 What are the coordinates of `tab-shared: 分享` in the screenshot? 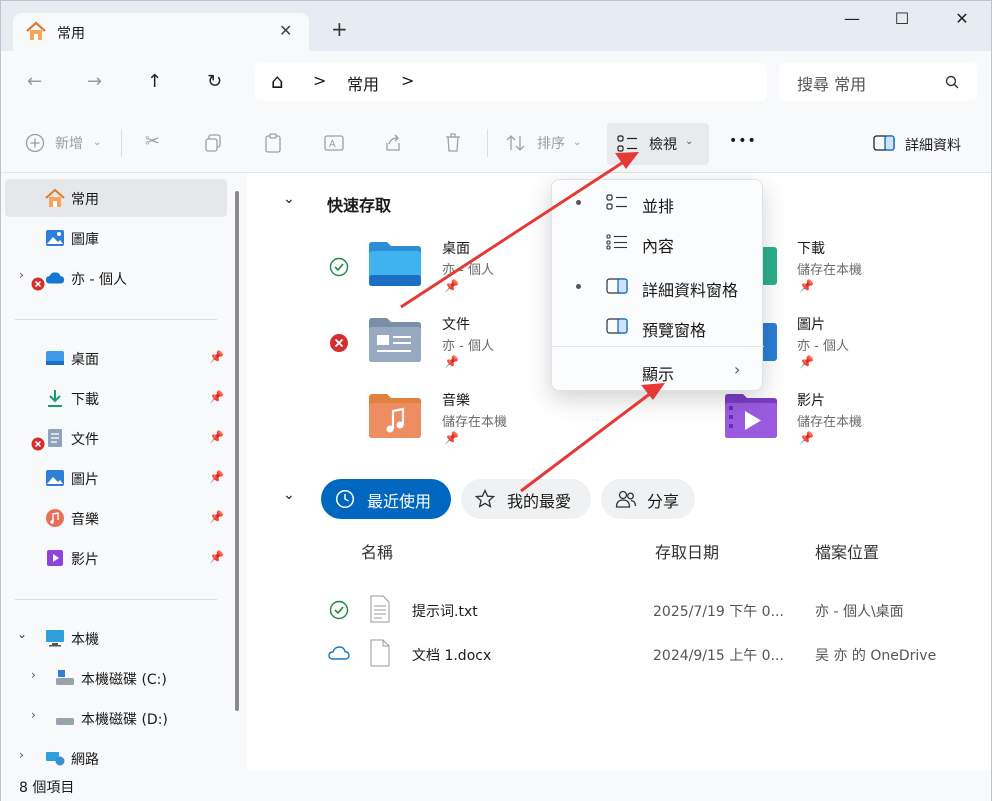 It's located at (648, 499).